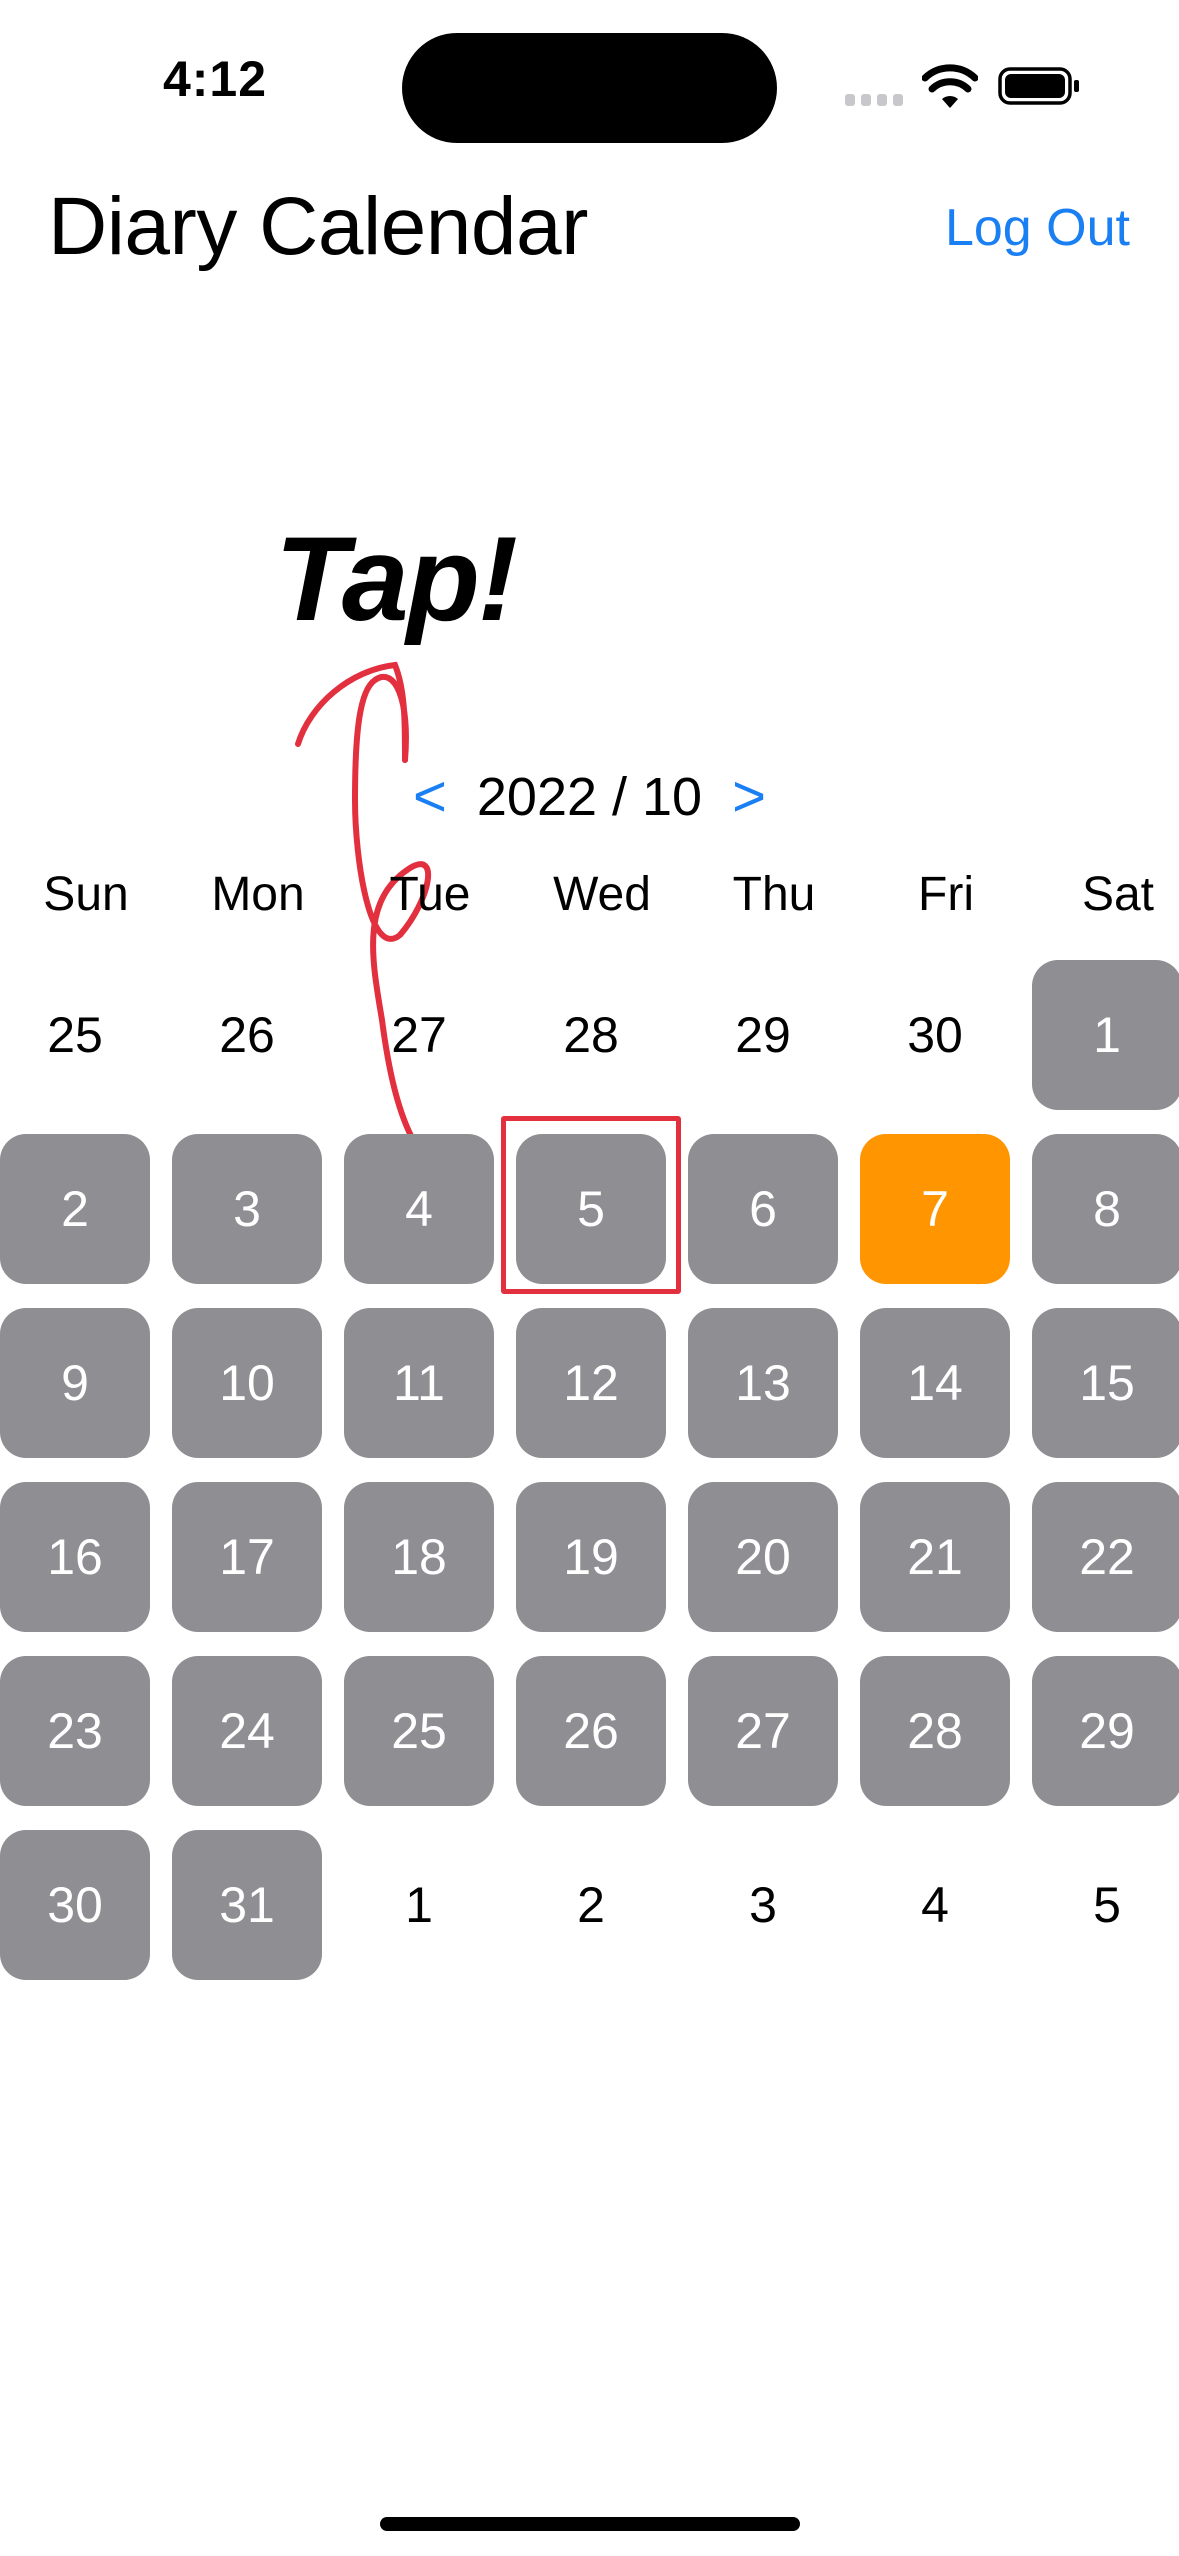 The image size is (1179, 2556). I want to click on day-cell-outside-month: 5, so click(1105, 1917).